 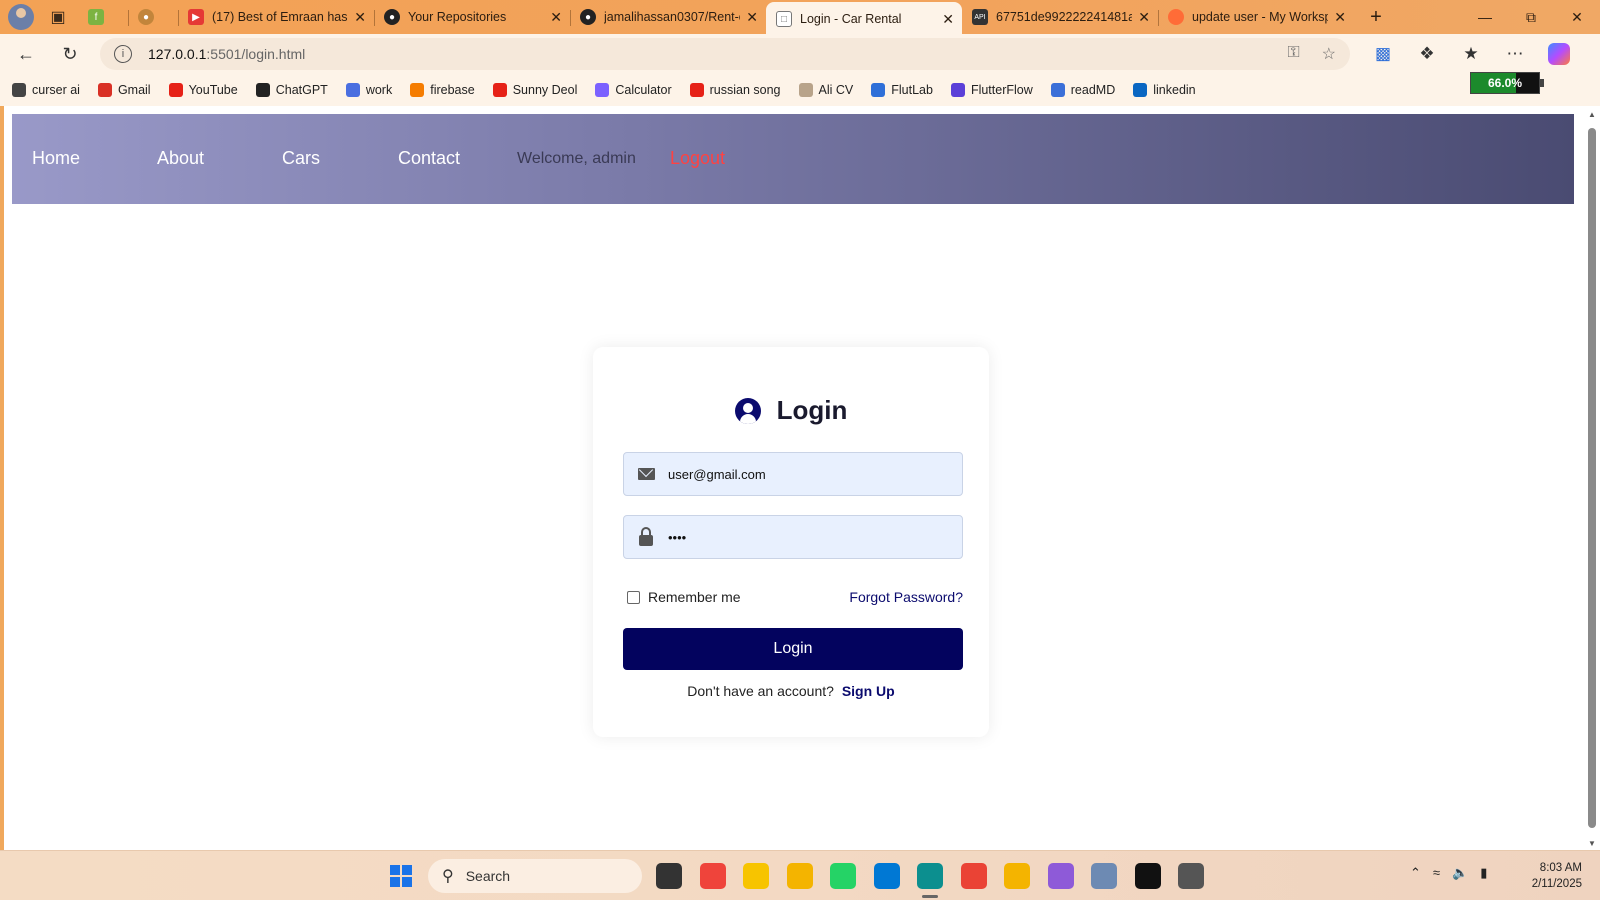 What do you see at coordinates (1293, 54) in the screenshot?
I see `key-icon: ⚿` at bounding box center [1293, 54].